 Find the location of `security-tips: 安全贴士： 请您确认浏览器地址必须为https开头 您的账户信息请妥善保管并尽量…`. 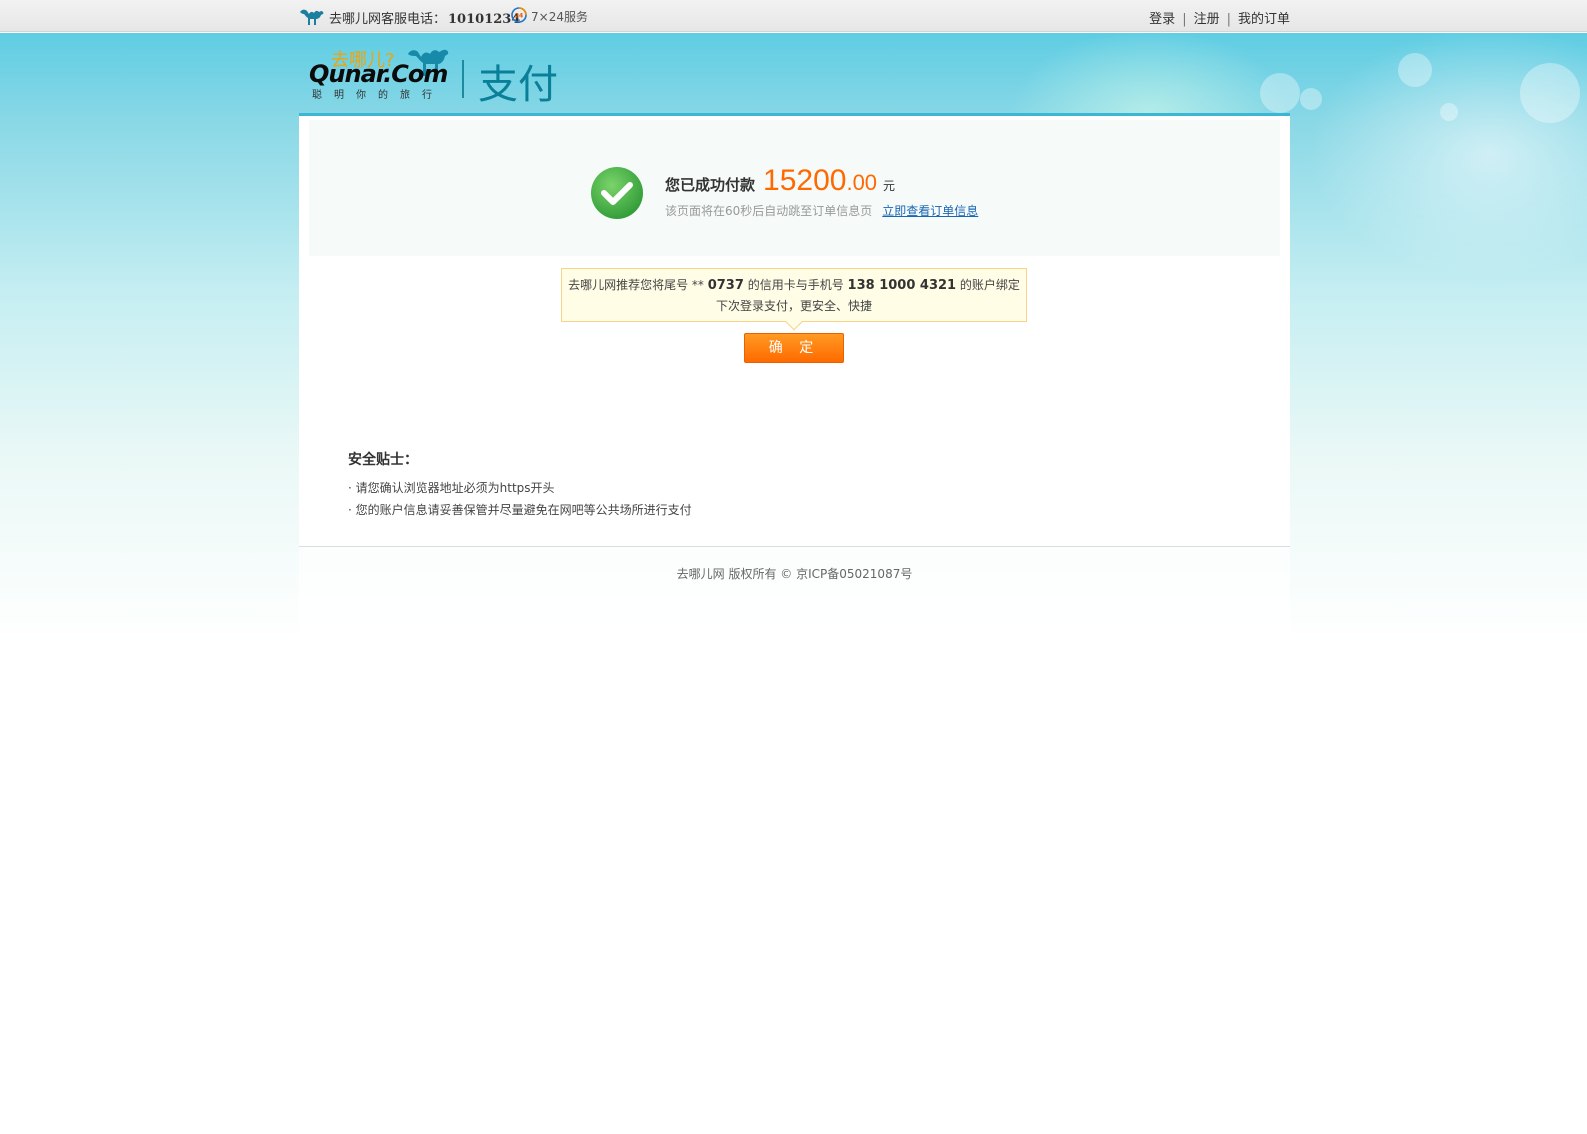

security-tips: 安全贴士： 请您确认浏览器地址必须为https开头 您的账户信息请妥善保管并尽量… is located at coordinates (520, 485).